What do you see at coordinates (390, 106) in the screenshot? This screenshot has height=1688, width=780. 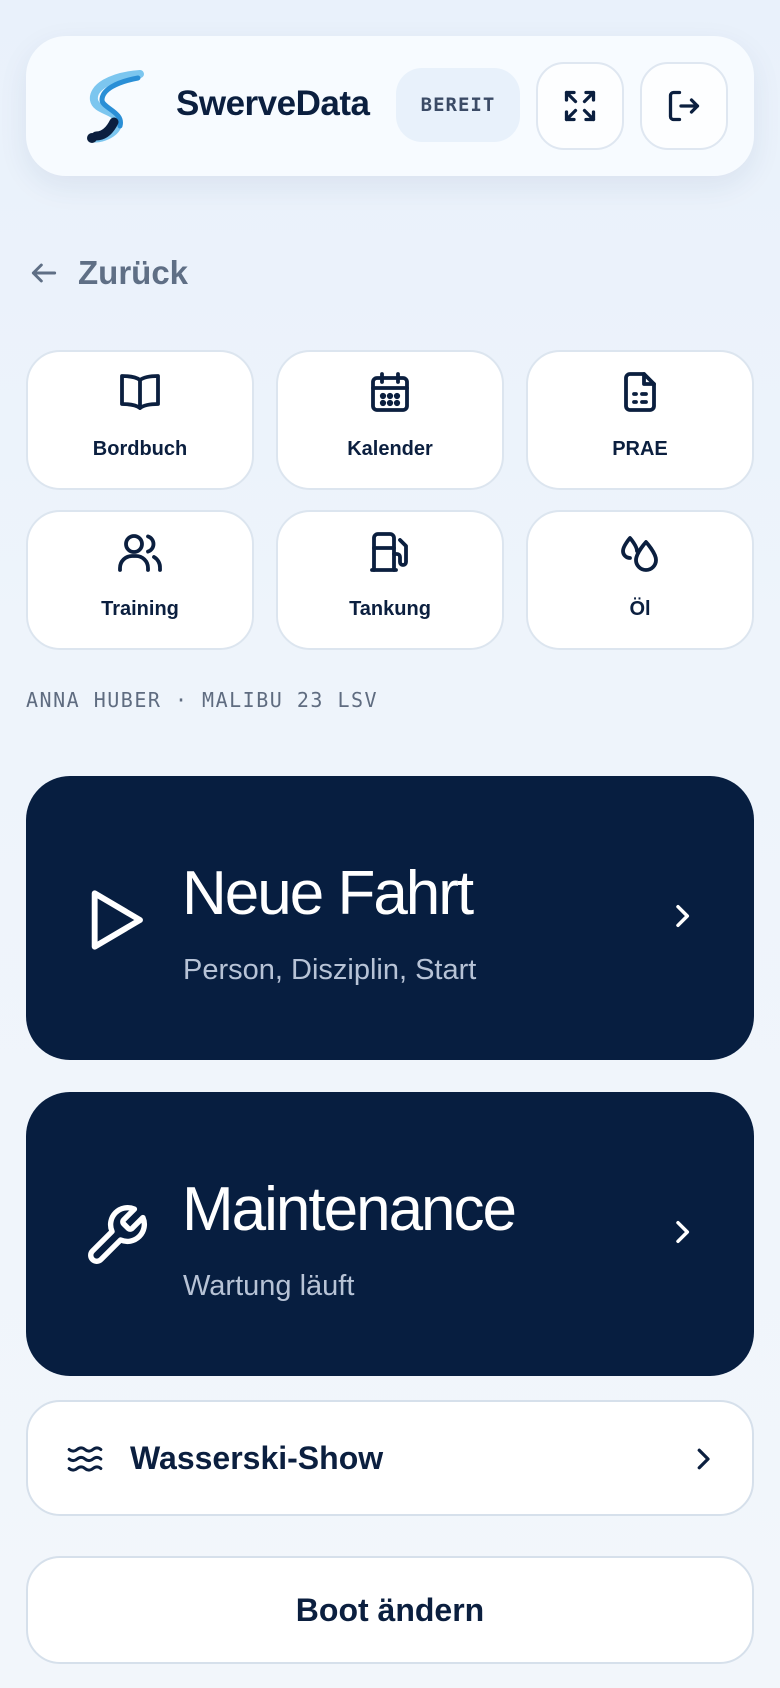 I see `app-header: SwerveData BEREIT` at bounding box center [390, 106].